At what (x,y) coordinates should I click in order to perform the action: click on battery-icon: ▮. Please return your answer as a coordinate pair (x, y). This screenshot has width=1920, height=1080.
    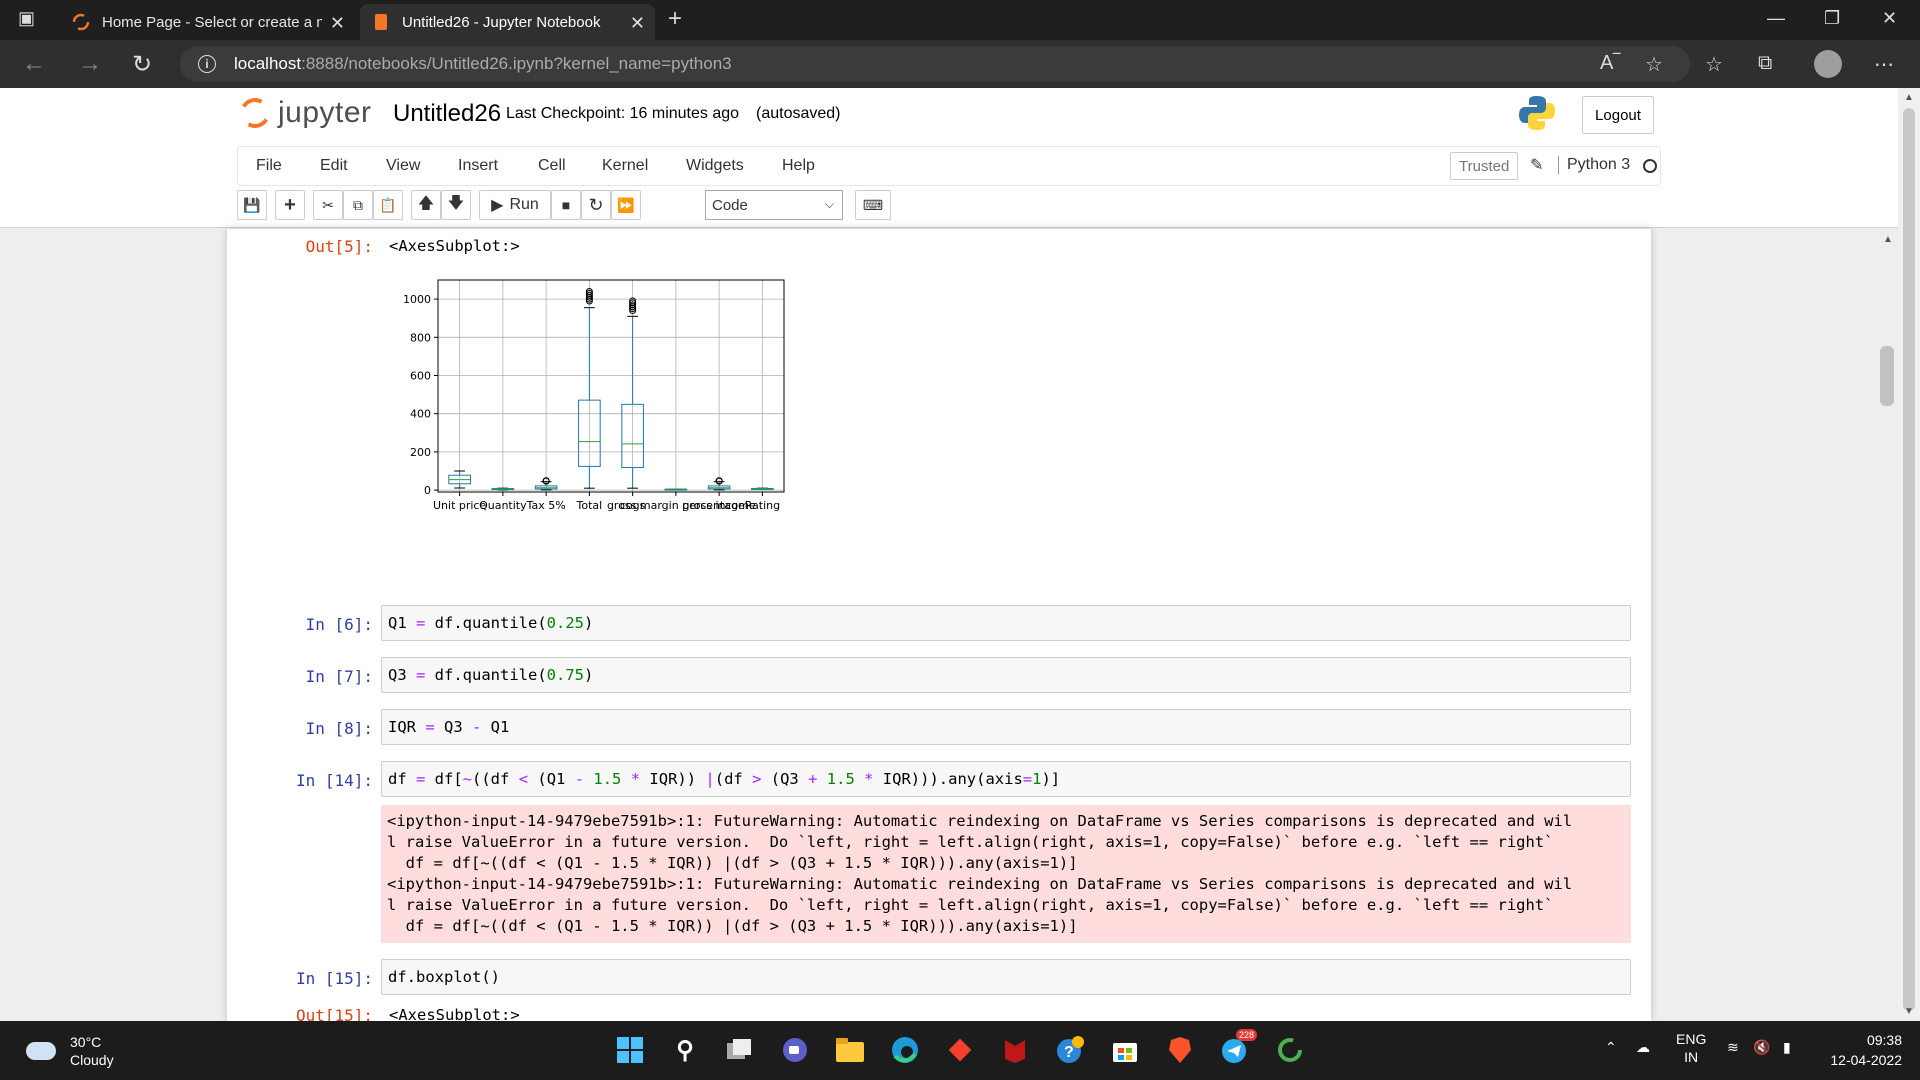
    Looking at the image, I should click on (1787, 1047).